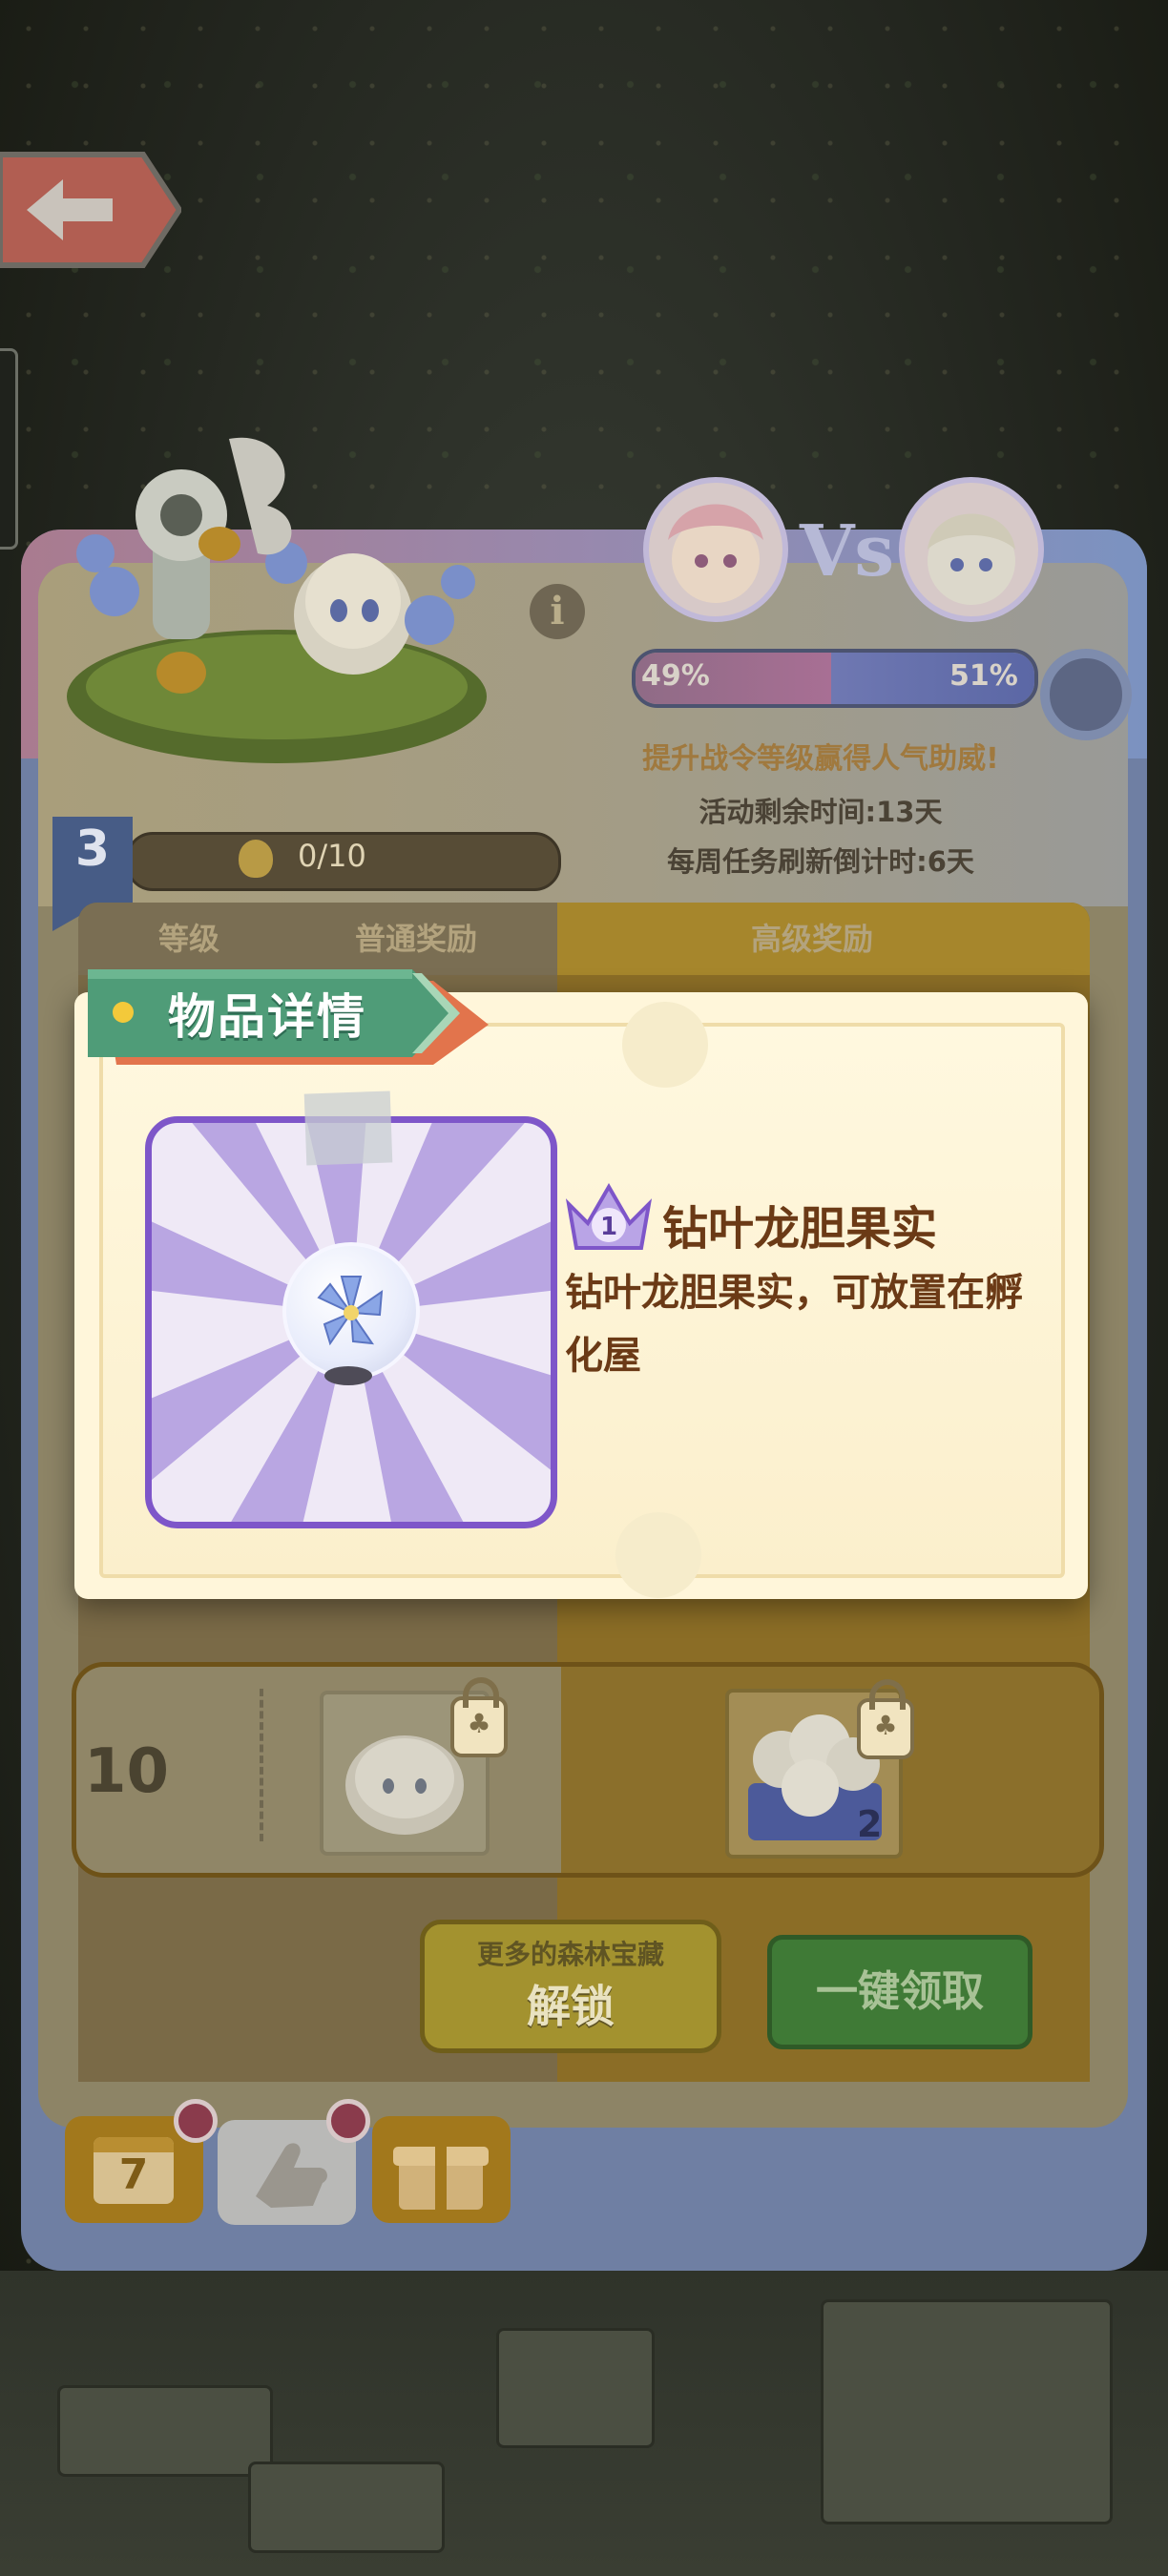  I want to click on gentian-fruit-item, so click(351, 1311).